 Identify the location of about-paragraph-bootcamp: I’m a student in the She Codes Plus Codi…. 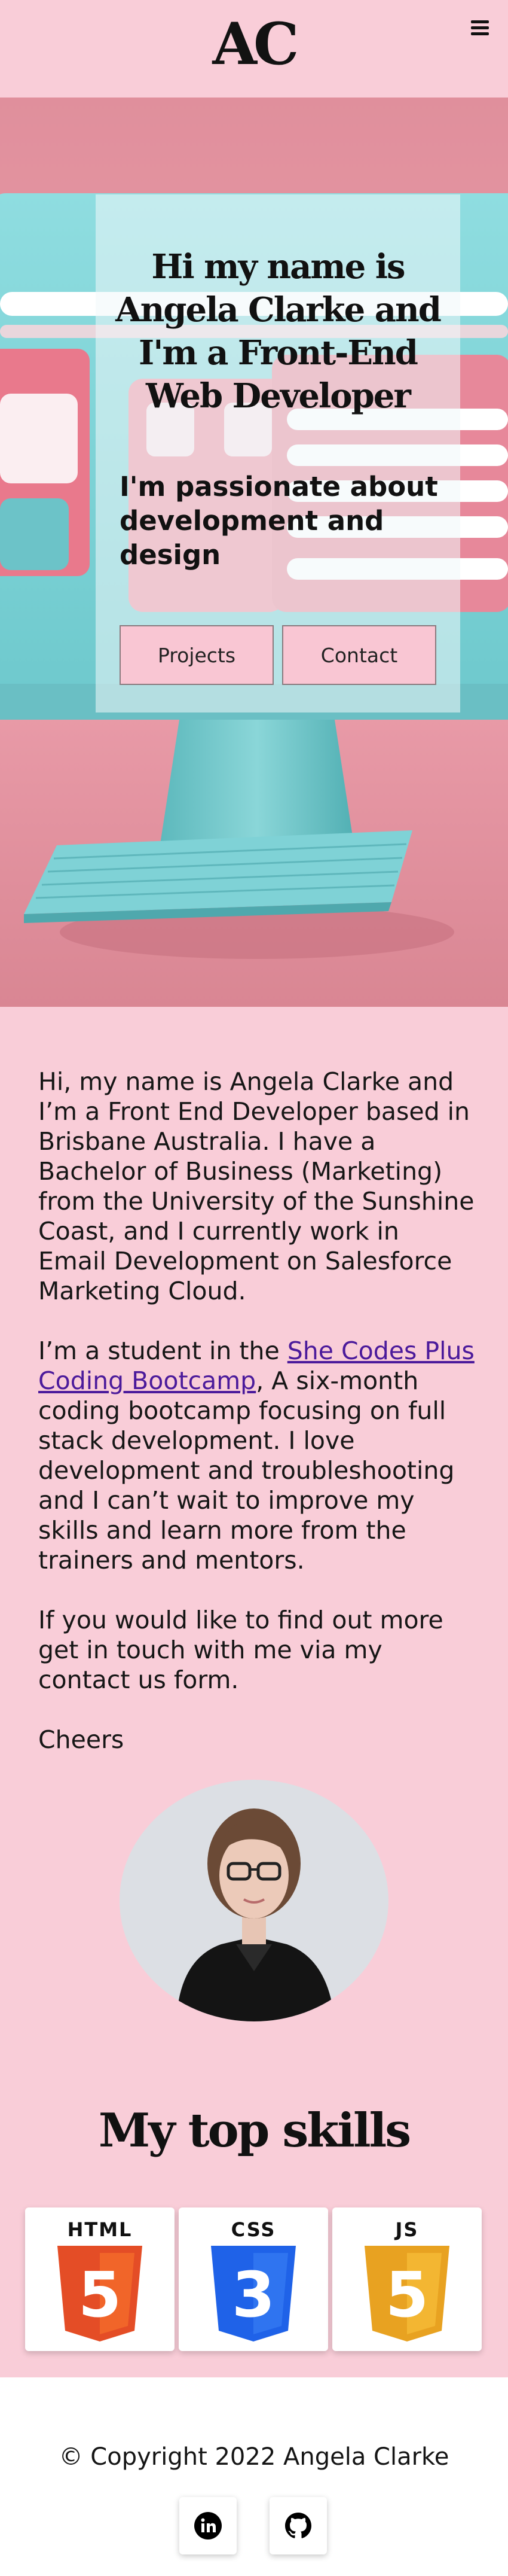
(256, 1455).